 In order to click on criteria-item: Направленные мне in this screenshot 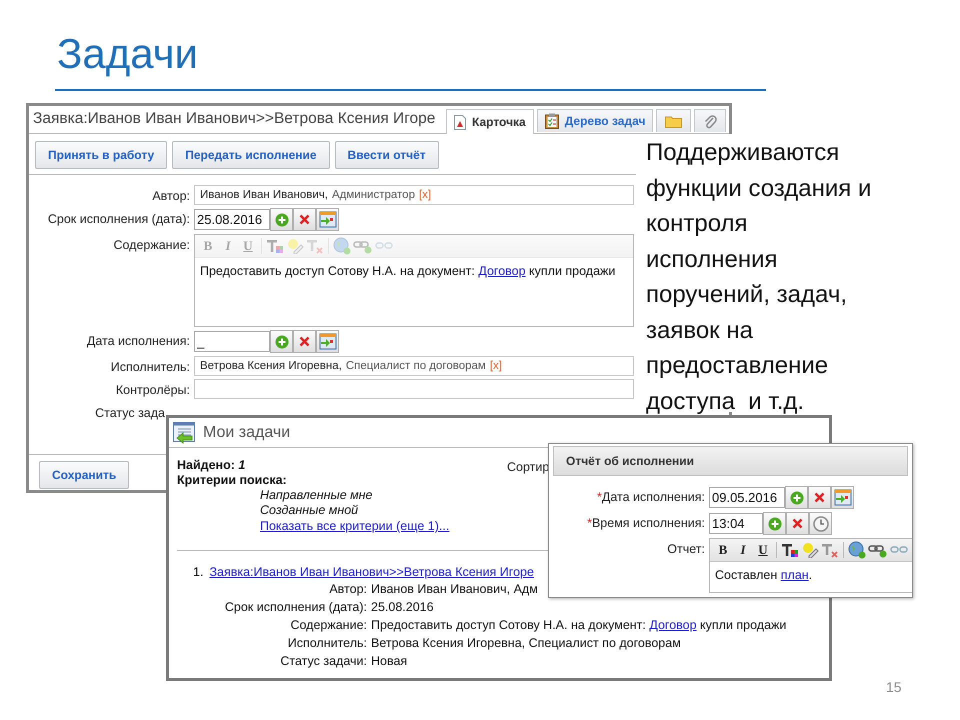, I will do `click(316, 495)`.